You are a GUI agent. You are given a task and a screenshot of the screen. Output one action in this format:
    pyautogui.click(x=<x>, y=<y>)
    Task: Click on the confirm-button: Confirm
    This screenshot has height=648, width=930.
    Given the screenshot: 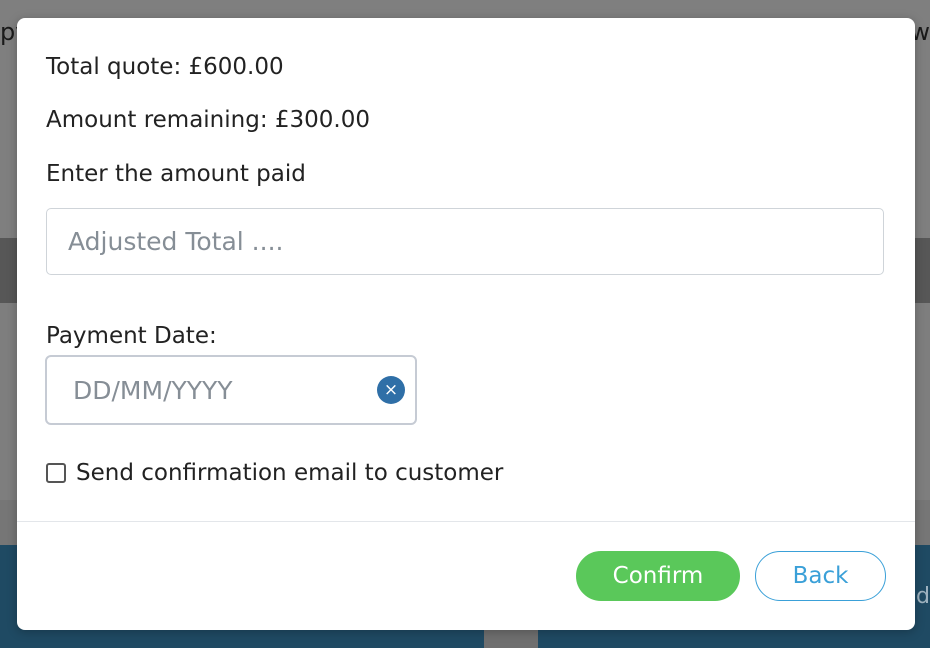 What is the action you would take?
    pyautogui.click(x=658, y=576)
    